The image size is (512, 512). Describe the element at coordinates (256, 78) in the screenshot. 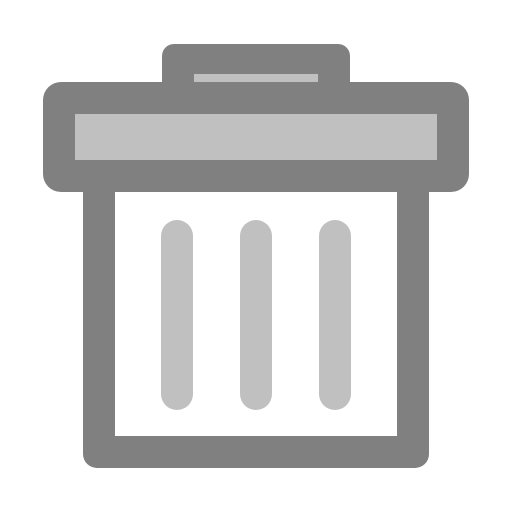

I see `lid-handle-inner` at that location.